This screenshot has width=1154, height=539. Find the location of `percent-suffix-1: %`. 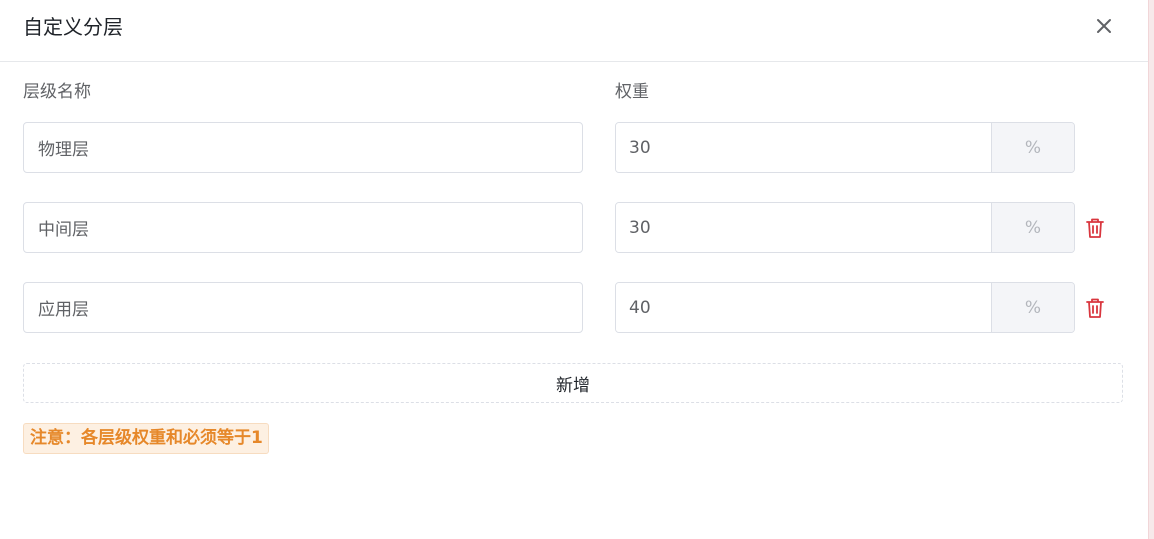

percent-suffix-1: % is located at coordinates (1032, 147).